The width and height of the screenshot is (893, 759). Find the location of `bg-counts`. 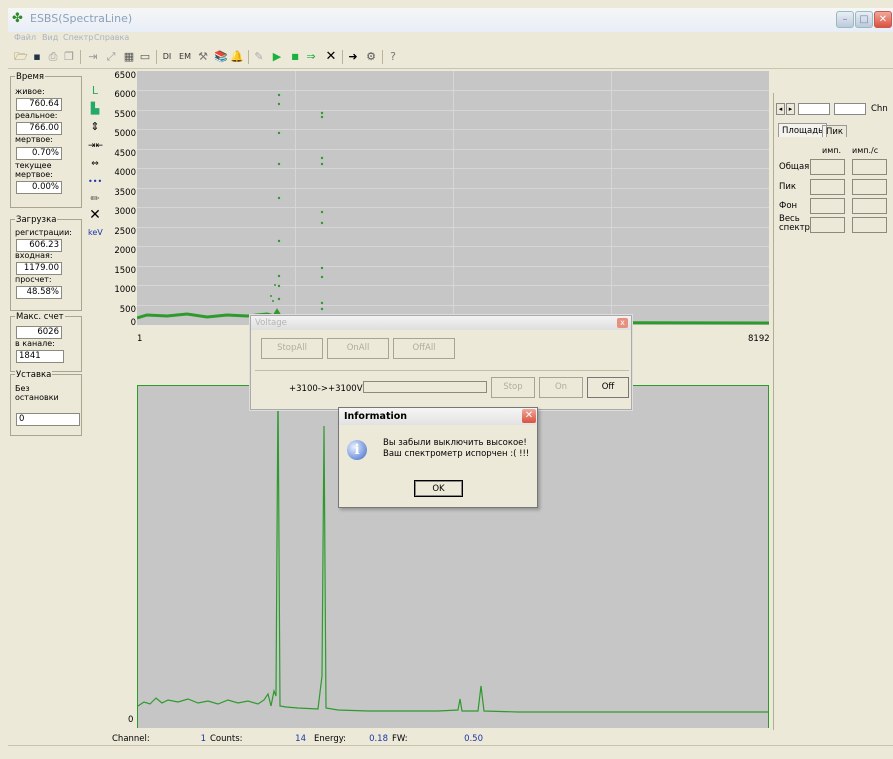

bg-counts is located at coordinates (827, 206).